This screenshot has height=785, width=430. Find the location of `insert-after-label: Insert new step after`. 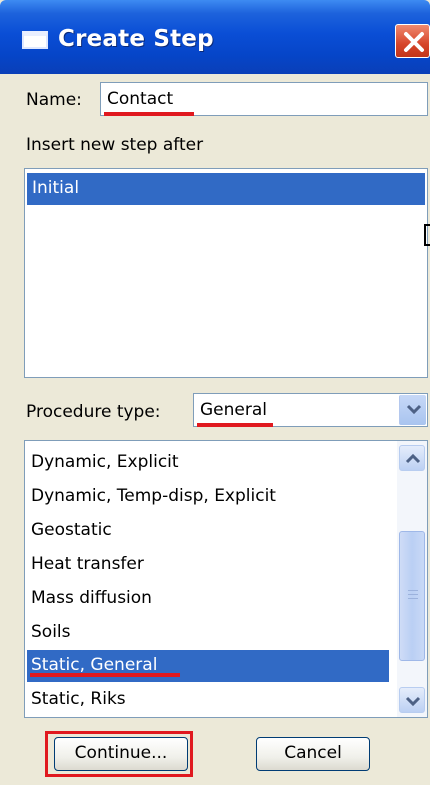

insert-after-label: Insert new step after is located at coordinates (115, 145).